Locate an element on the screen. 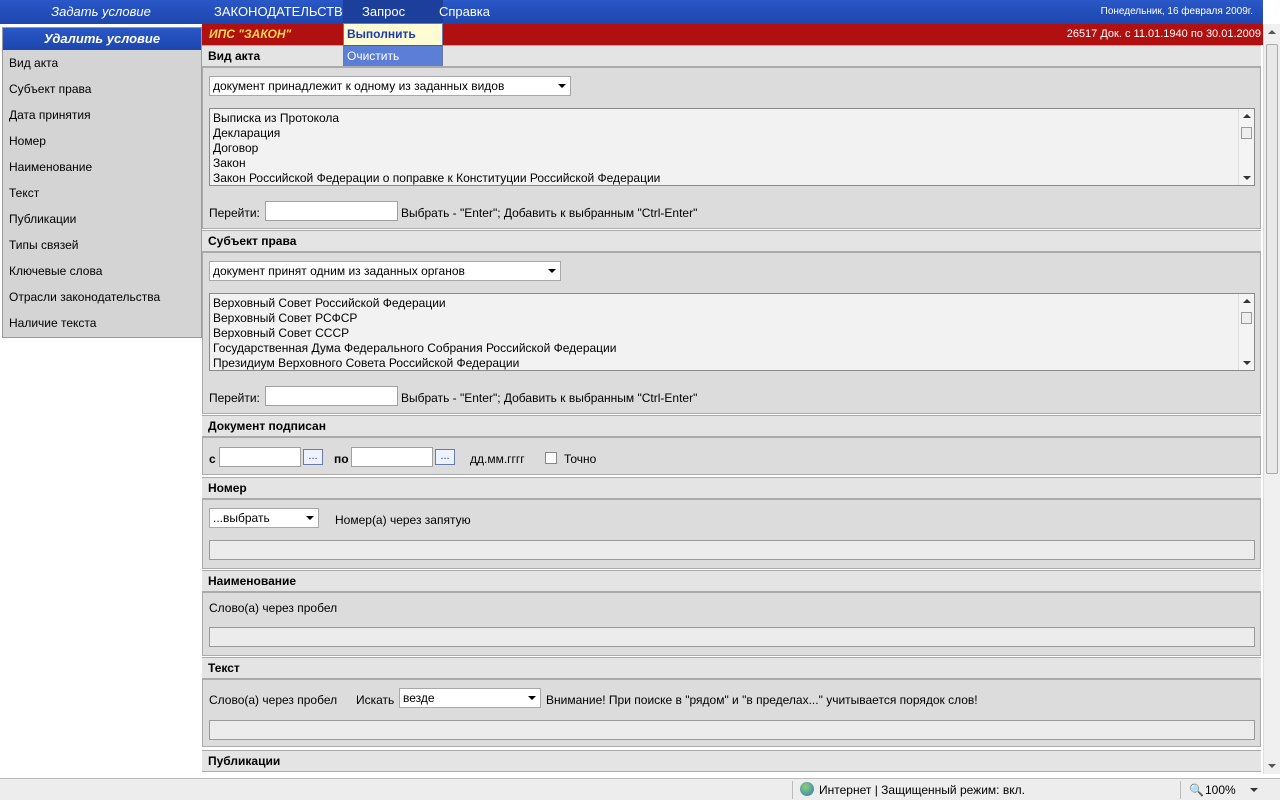  subject-goto-label: Перейти: is located at coordinates (234, 398).